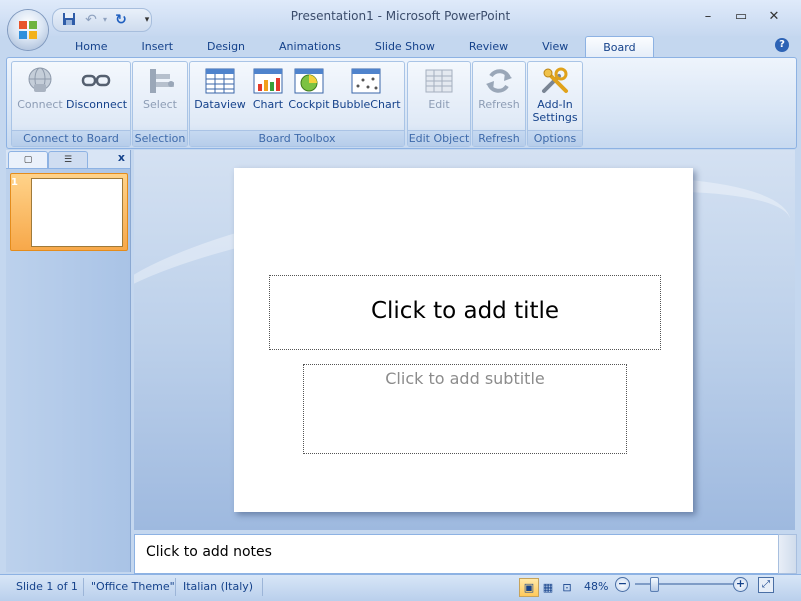 The image size is (801, 601). What do you see at coordinates (121, 157) in the screenshot?
I see `panel-close-button: x` at bounding box center [121, 157].